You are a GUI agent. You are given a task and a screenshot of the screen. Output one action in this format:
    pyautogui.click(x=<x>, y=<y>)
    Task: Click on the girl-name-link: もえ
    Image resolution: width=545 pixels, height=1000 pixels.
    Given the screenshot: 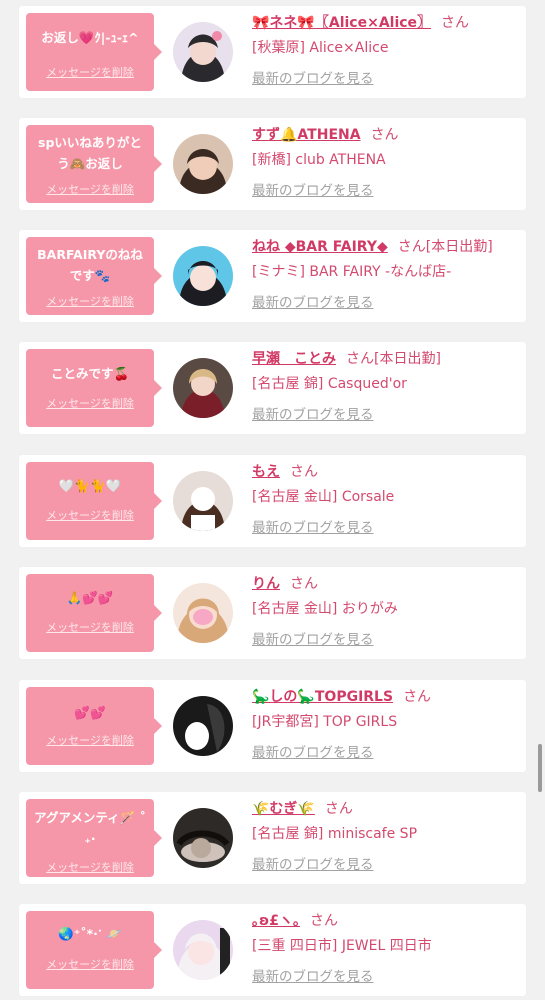 What is the action you would take?
    pyautogui.click(x=266, y=472)
    